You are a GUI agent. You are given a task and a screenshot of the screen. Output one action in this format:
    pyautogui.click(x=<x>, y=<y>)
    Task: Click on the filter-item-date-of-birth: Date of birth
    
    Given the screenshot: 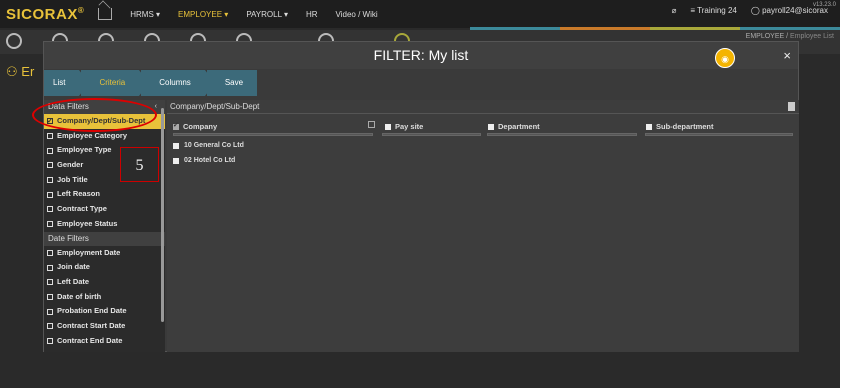 What is the action you would take?
    pyautogui.click(x=104, y=297)
    